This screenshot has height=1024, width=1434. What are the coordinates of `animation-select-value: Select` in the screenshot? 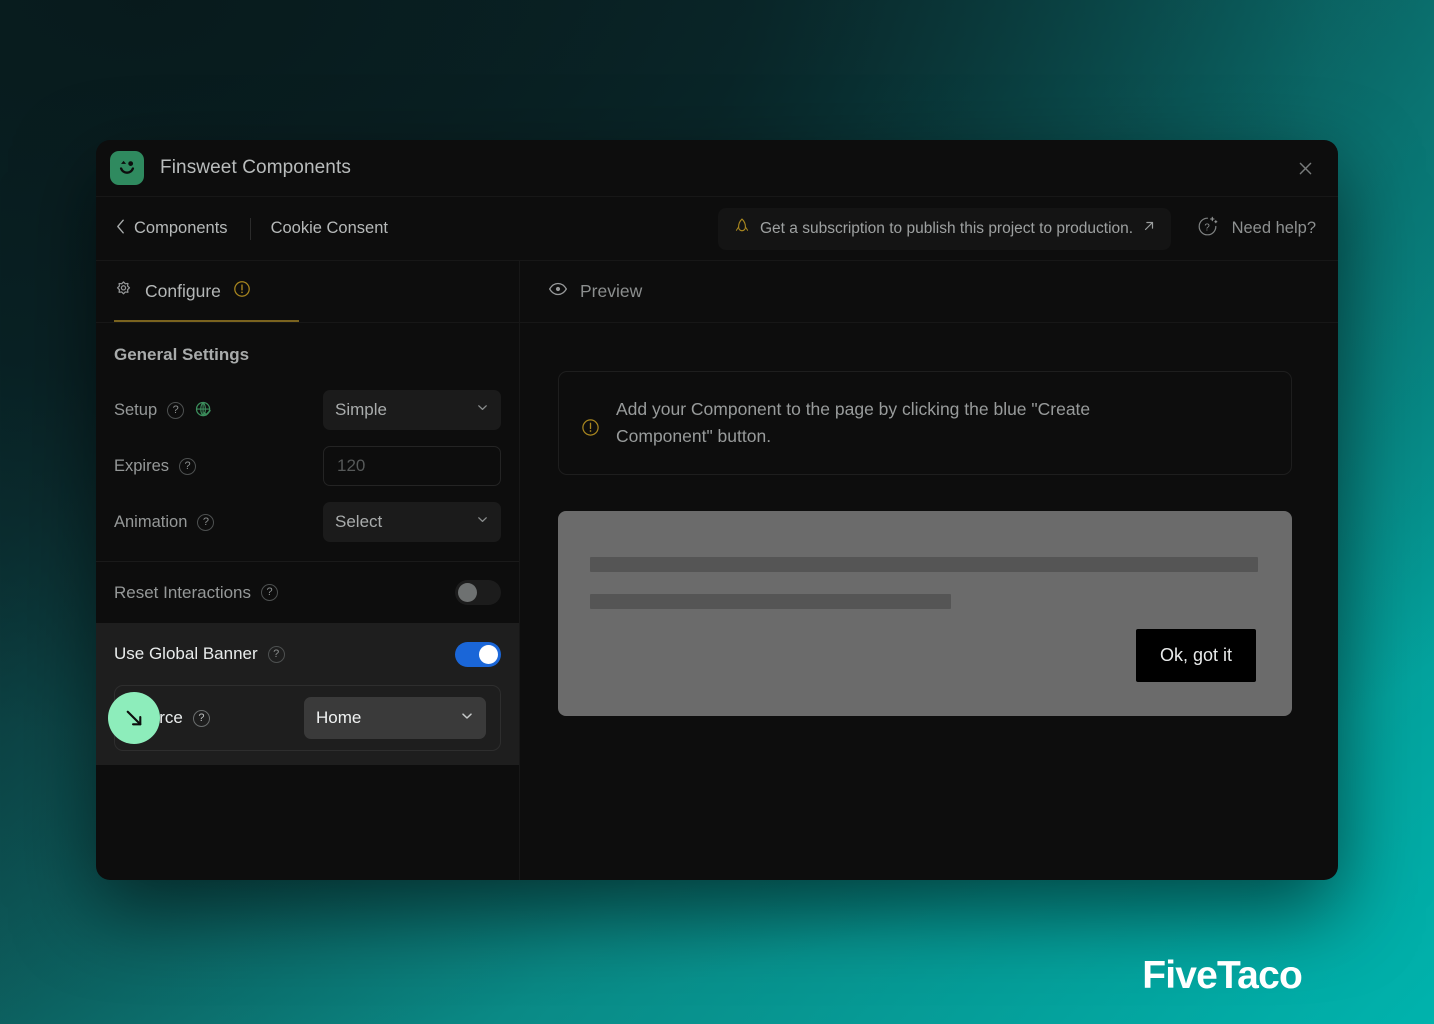 It's located at (359, 521).